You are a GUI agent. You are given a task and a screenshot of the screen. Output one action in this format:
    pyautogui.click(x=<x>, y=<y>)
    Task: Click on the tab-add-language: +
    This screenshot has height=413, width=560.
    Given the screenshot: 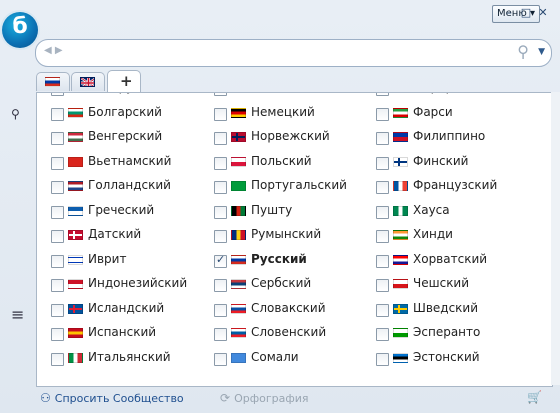 What is the action you would take?
    pyautogui.click(x=124, y=81)
    